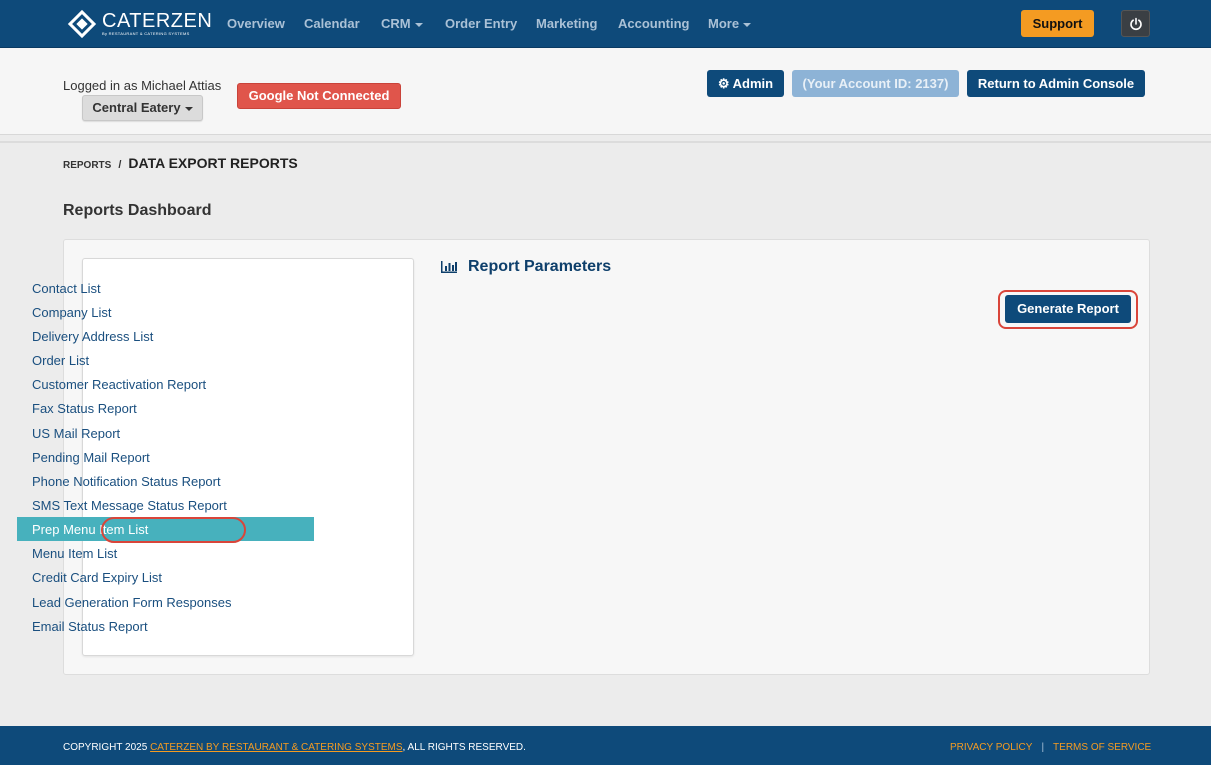 This screenshot has width=1211, height=765. What do you see at coordinates (119, 384) in the screenshot?
I see `report-customer-reactivation: Customer Reactivation Report` at bounding box center [119, 384].